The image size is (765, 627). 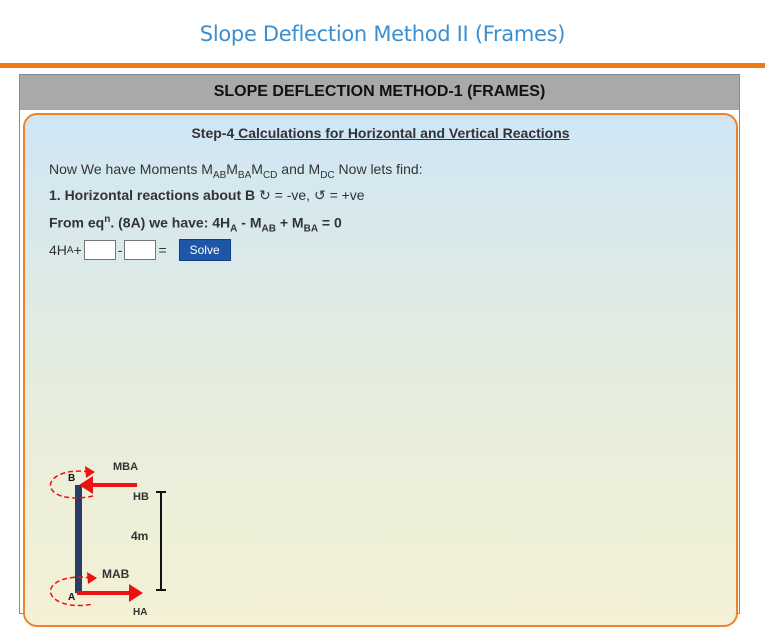 I want to click on mab-label: MAB, so click(x=116, y=574).